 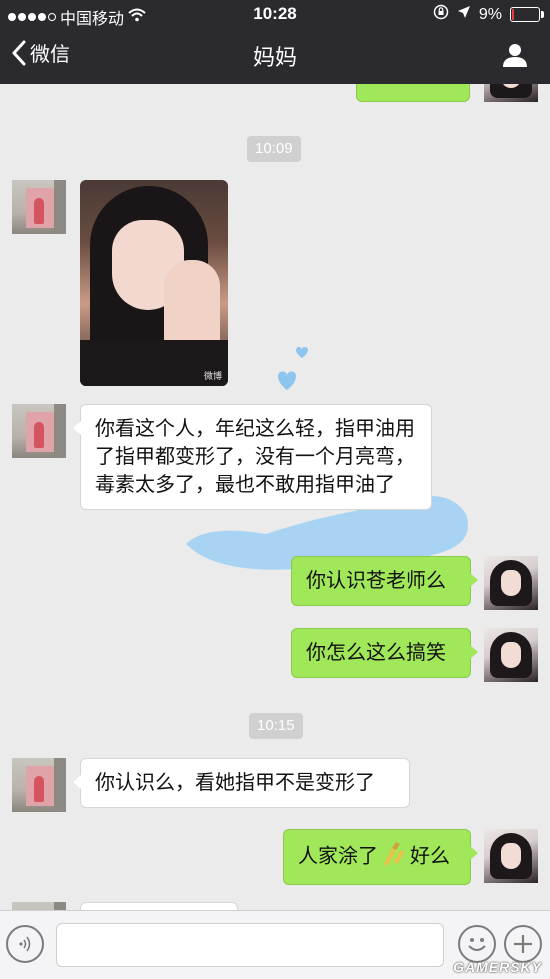 What do you see at coordinates (212, 376) in the screenshot?
I see `image-watermark: 微博` at bounding box center [212, 376].